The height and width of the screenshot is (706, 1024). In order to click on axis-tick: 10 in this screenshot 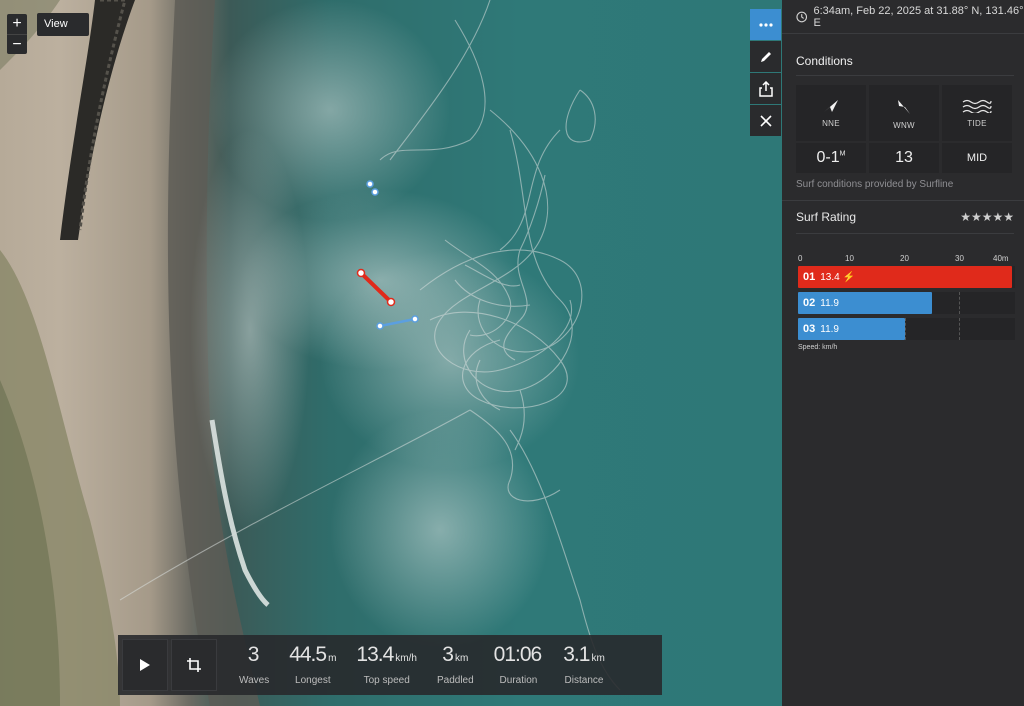, I will do `click(849, 258)`.